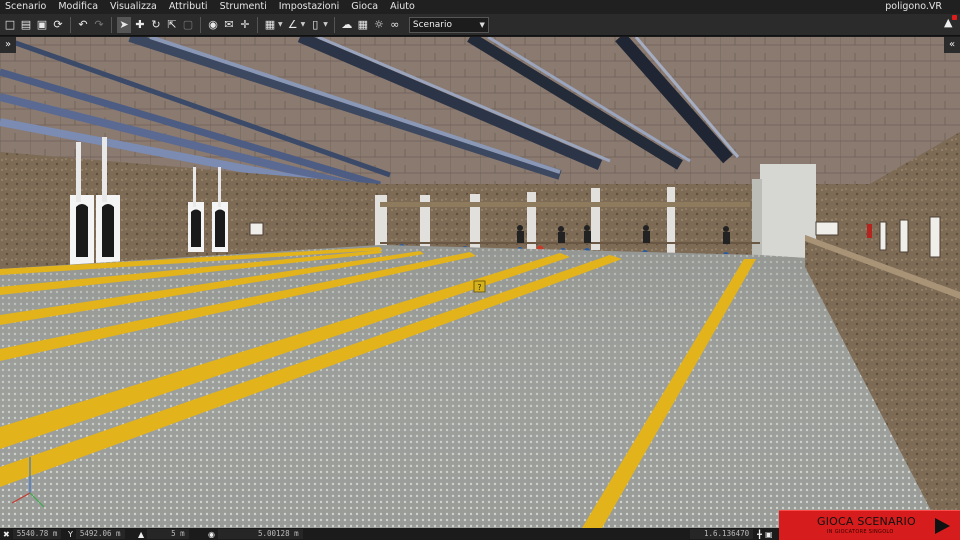 Image resolution: width=960 pixels, height=540 pixels. What do you see at coordinates (140, 25) in the screenshot?
I see `move-icon: ✚` at bounding box center [140, 25].